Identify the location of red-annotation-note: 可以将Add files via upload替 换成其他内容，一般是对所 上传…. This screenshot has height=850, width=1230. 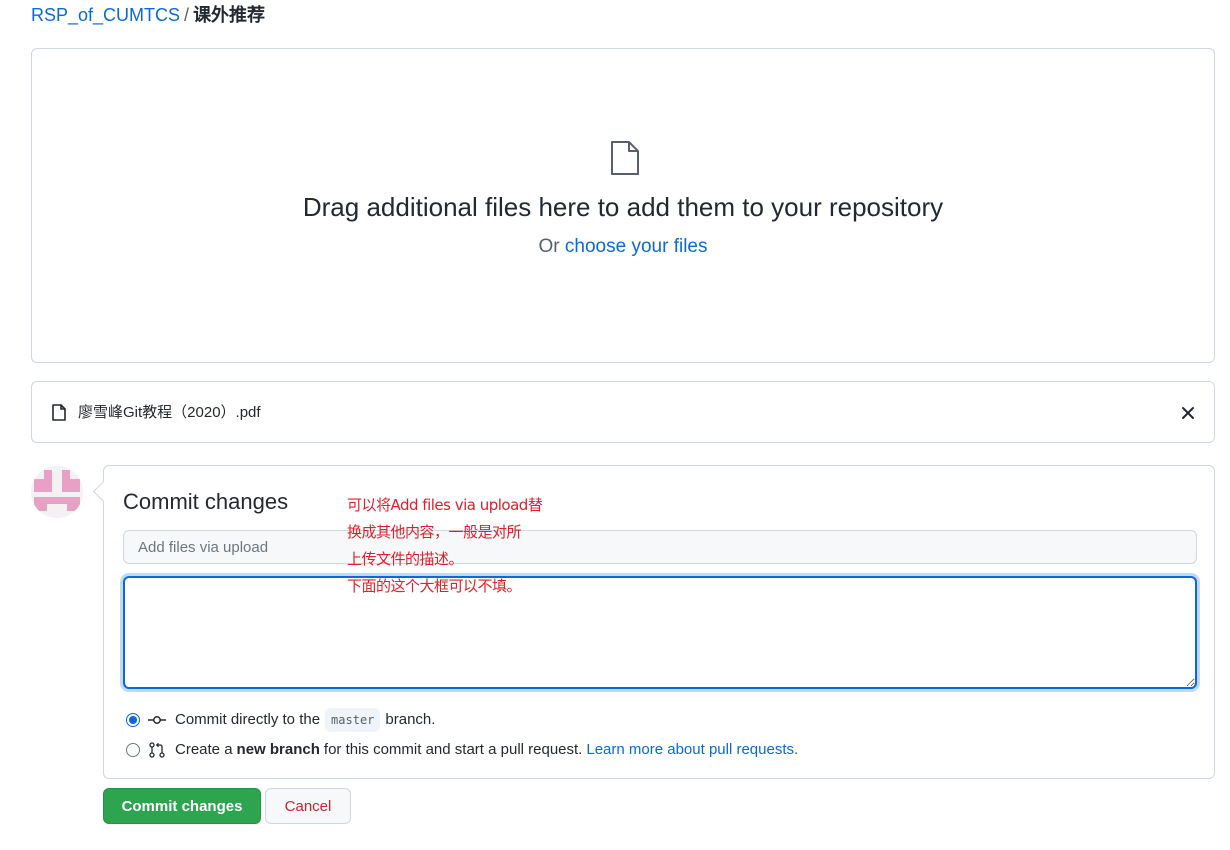
(452, 546).